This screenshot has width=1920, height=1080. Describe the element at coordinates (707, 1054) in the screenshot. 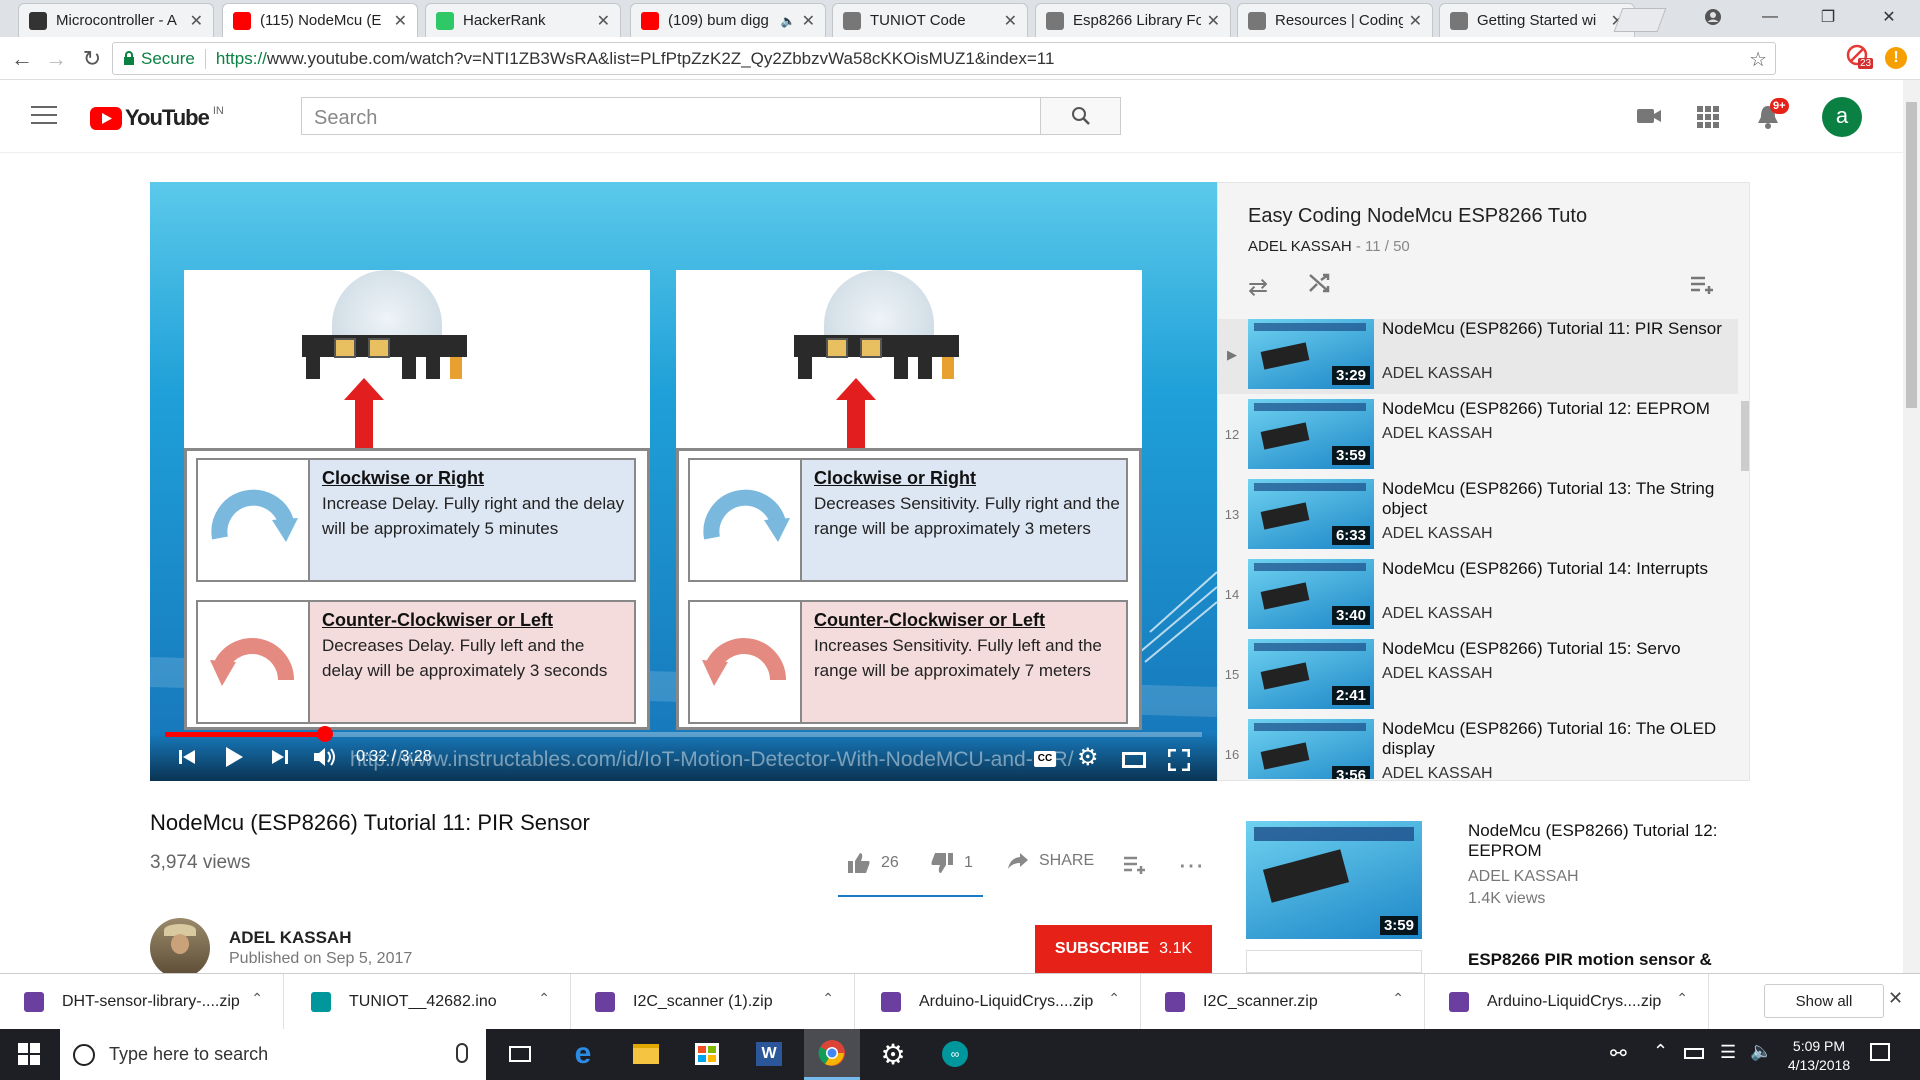

I see `store-icon` at that location.